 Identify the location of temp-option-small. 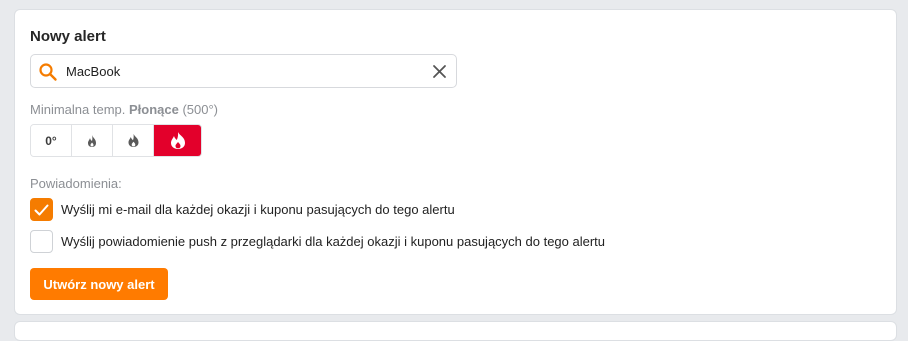
(92, 140).